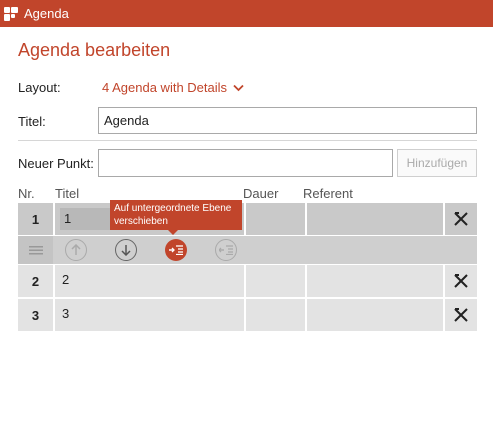 The image size is (493, 440). Describe the element at coordinates (35, 250) in the screenshot. I see `drag-handle-icon` at that location.